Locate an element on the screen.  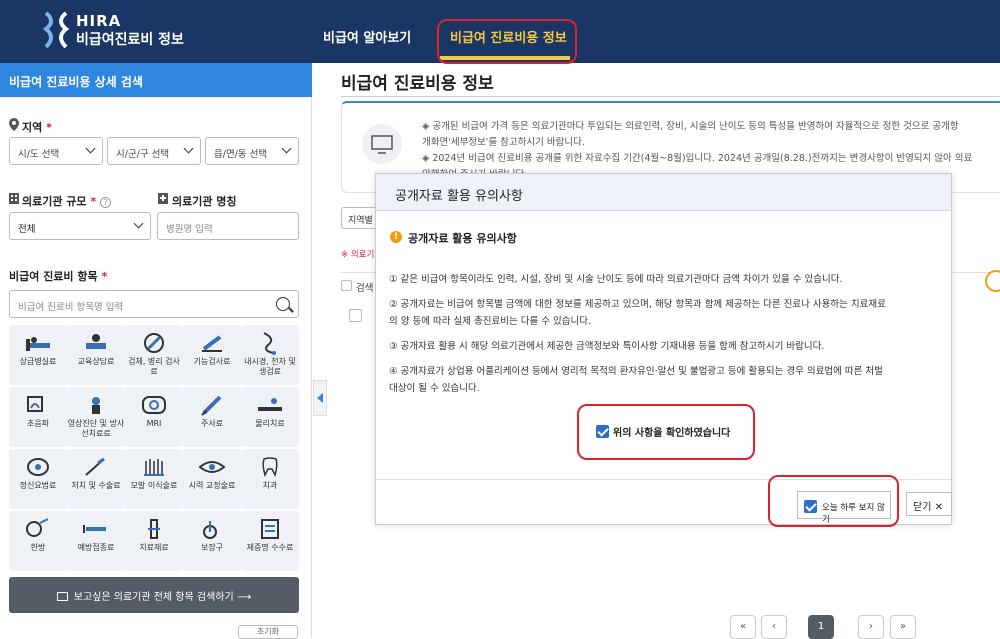
category-injection: 주사료 is located at coordinates (212, 417).